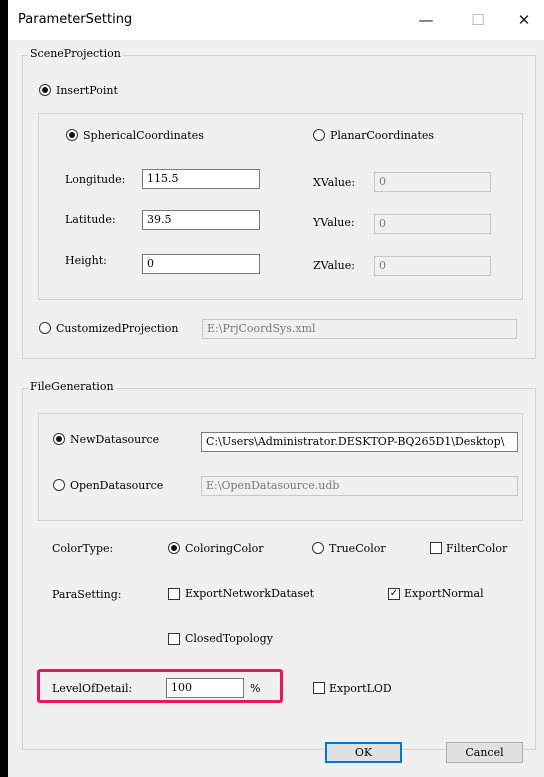 The width and height of the screenshot is (544, 777). I want to click on xvalue-input: 0, so click(432, 182).